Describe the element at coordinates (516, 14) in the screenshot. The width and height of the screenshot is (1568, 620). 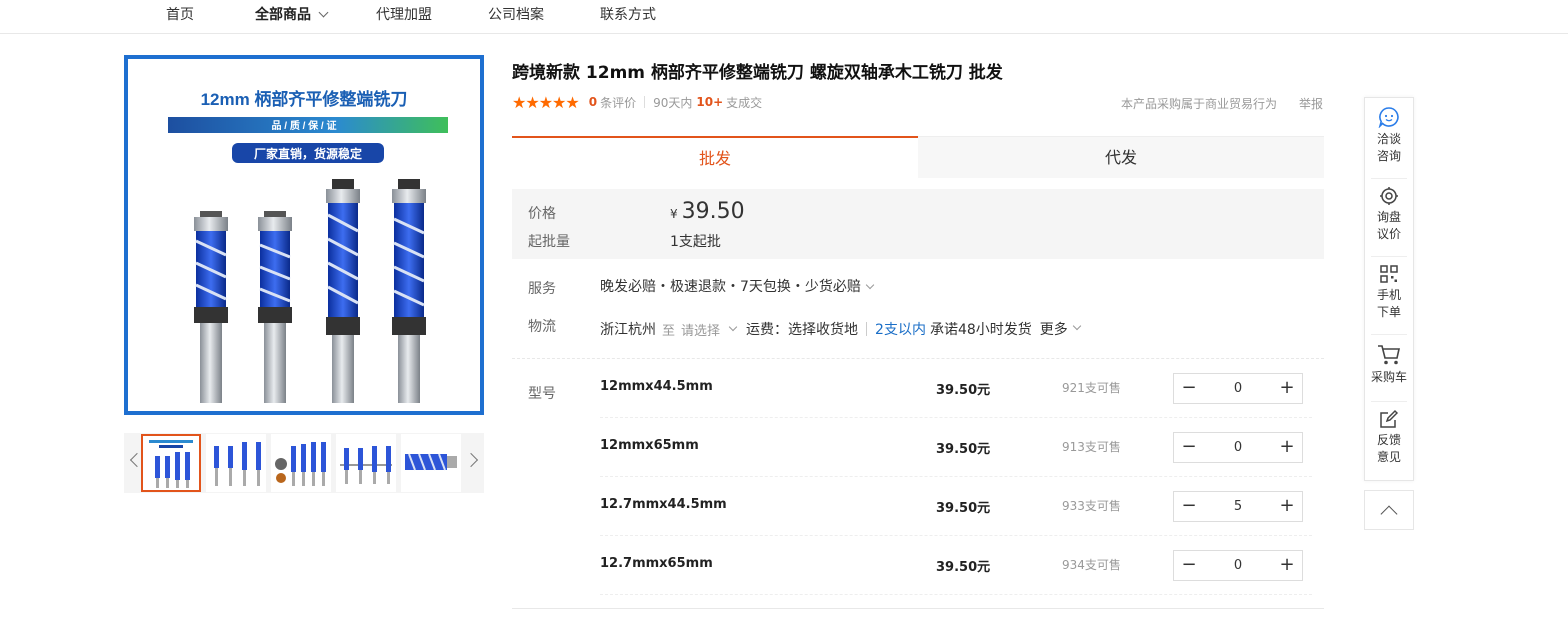
I see `nav-company-profile: 公司档案` at that location.